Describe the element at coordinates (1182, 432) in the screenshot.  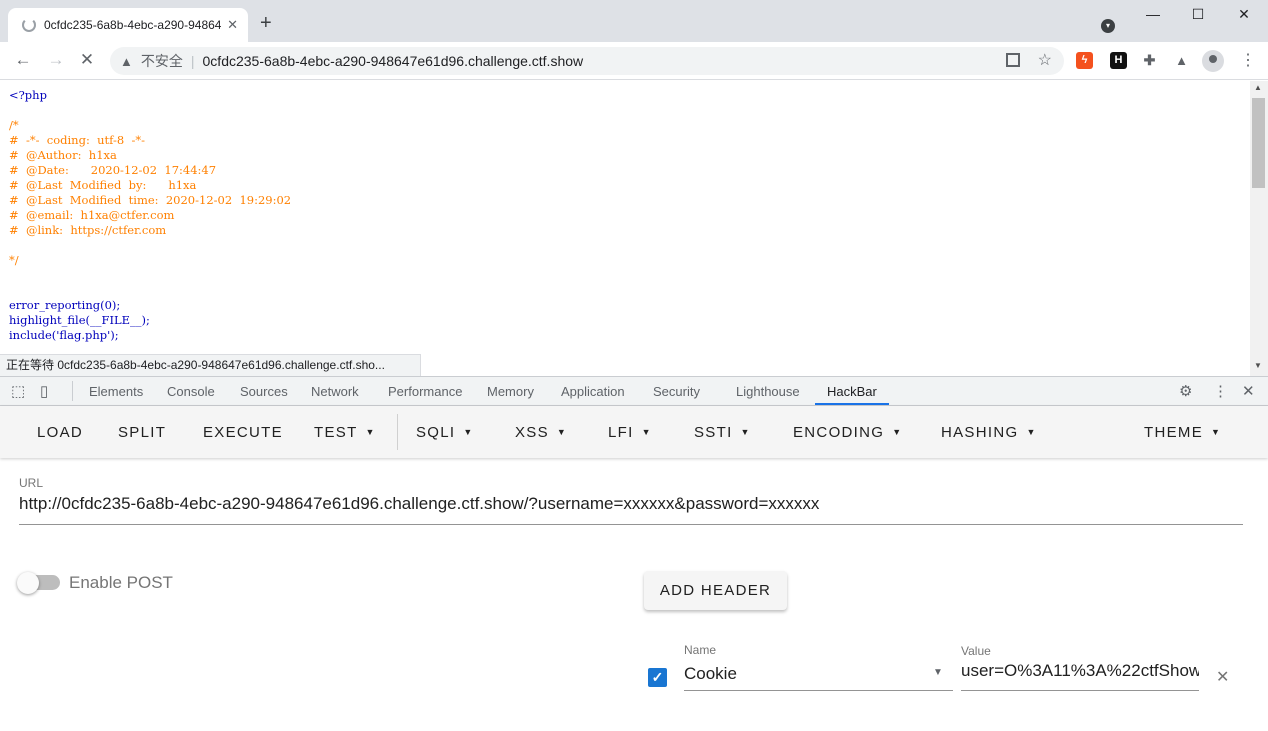
I see `theme-menu-button: THEME ▼` at that location.